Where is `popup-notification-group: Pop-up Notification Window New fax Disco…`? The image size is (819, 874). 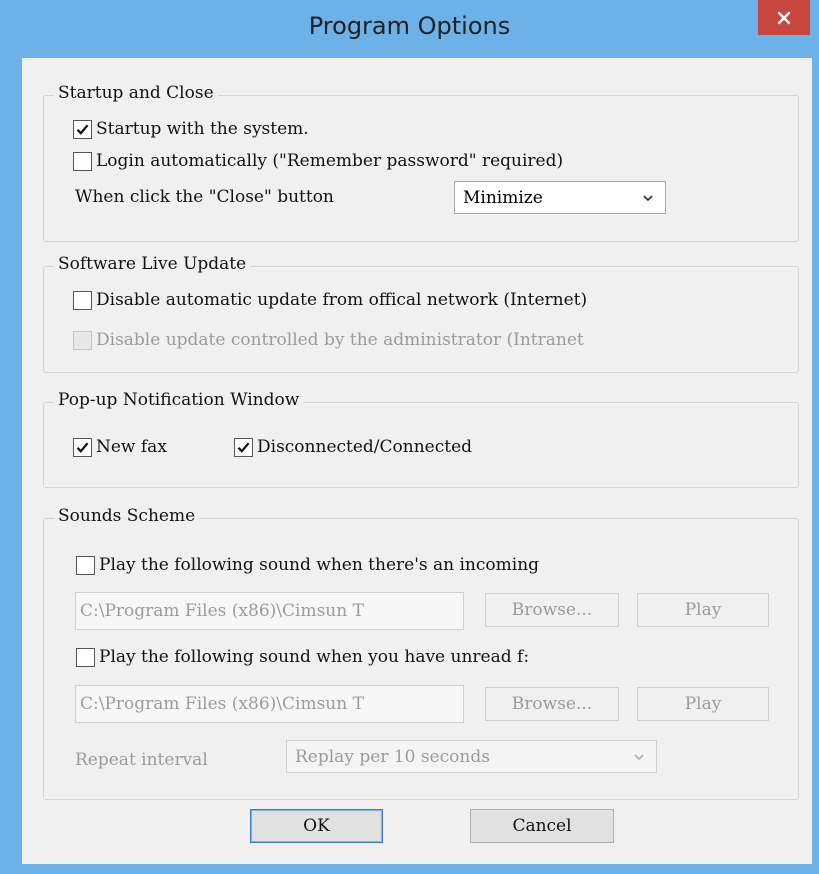
popup-notification-group: Pop-up Notification Window New fax Disco… is located at coordinates (421, 439).